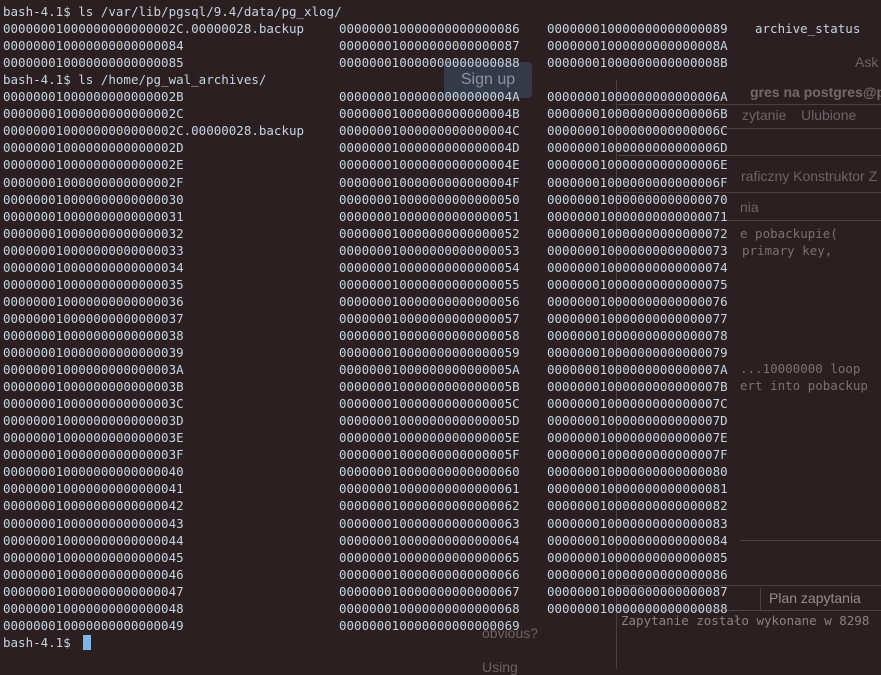  Describe the element at coordinates (637, 131) in the screenshot. I see `wal-file-entry: 00000001000000000000006C` at that location.